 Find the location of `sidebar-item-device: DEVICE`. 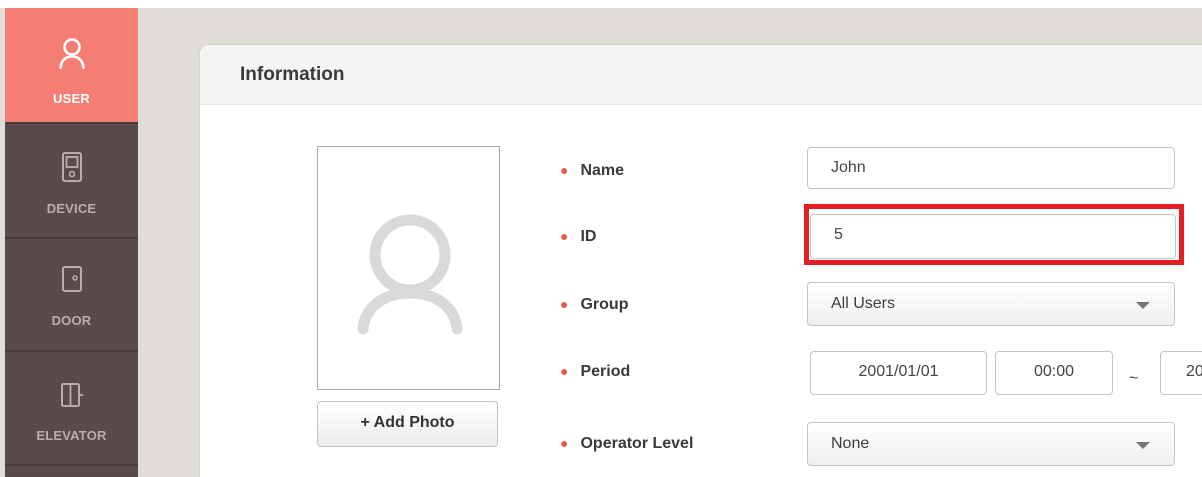

sidebar-item-device: DEVICE is located at coordinates (71, 181).